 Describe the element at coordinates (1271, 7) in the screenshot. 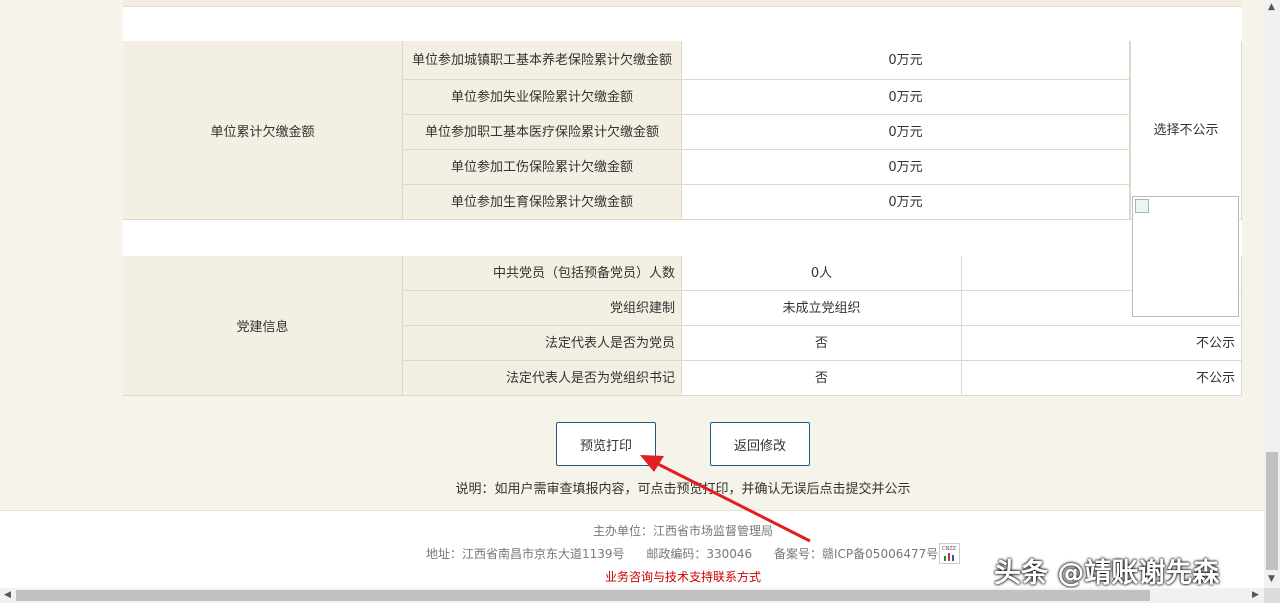

I see `scroll-up-icon: ▲` at that location.